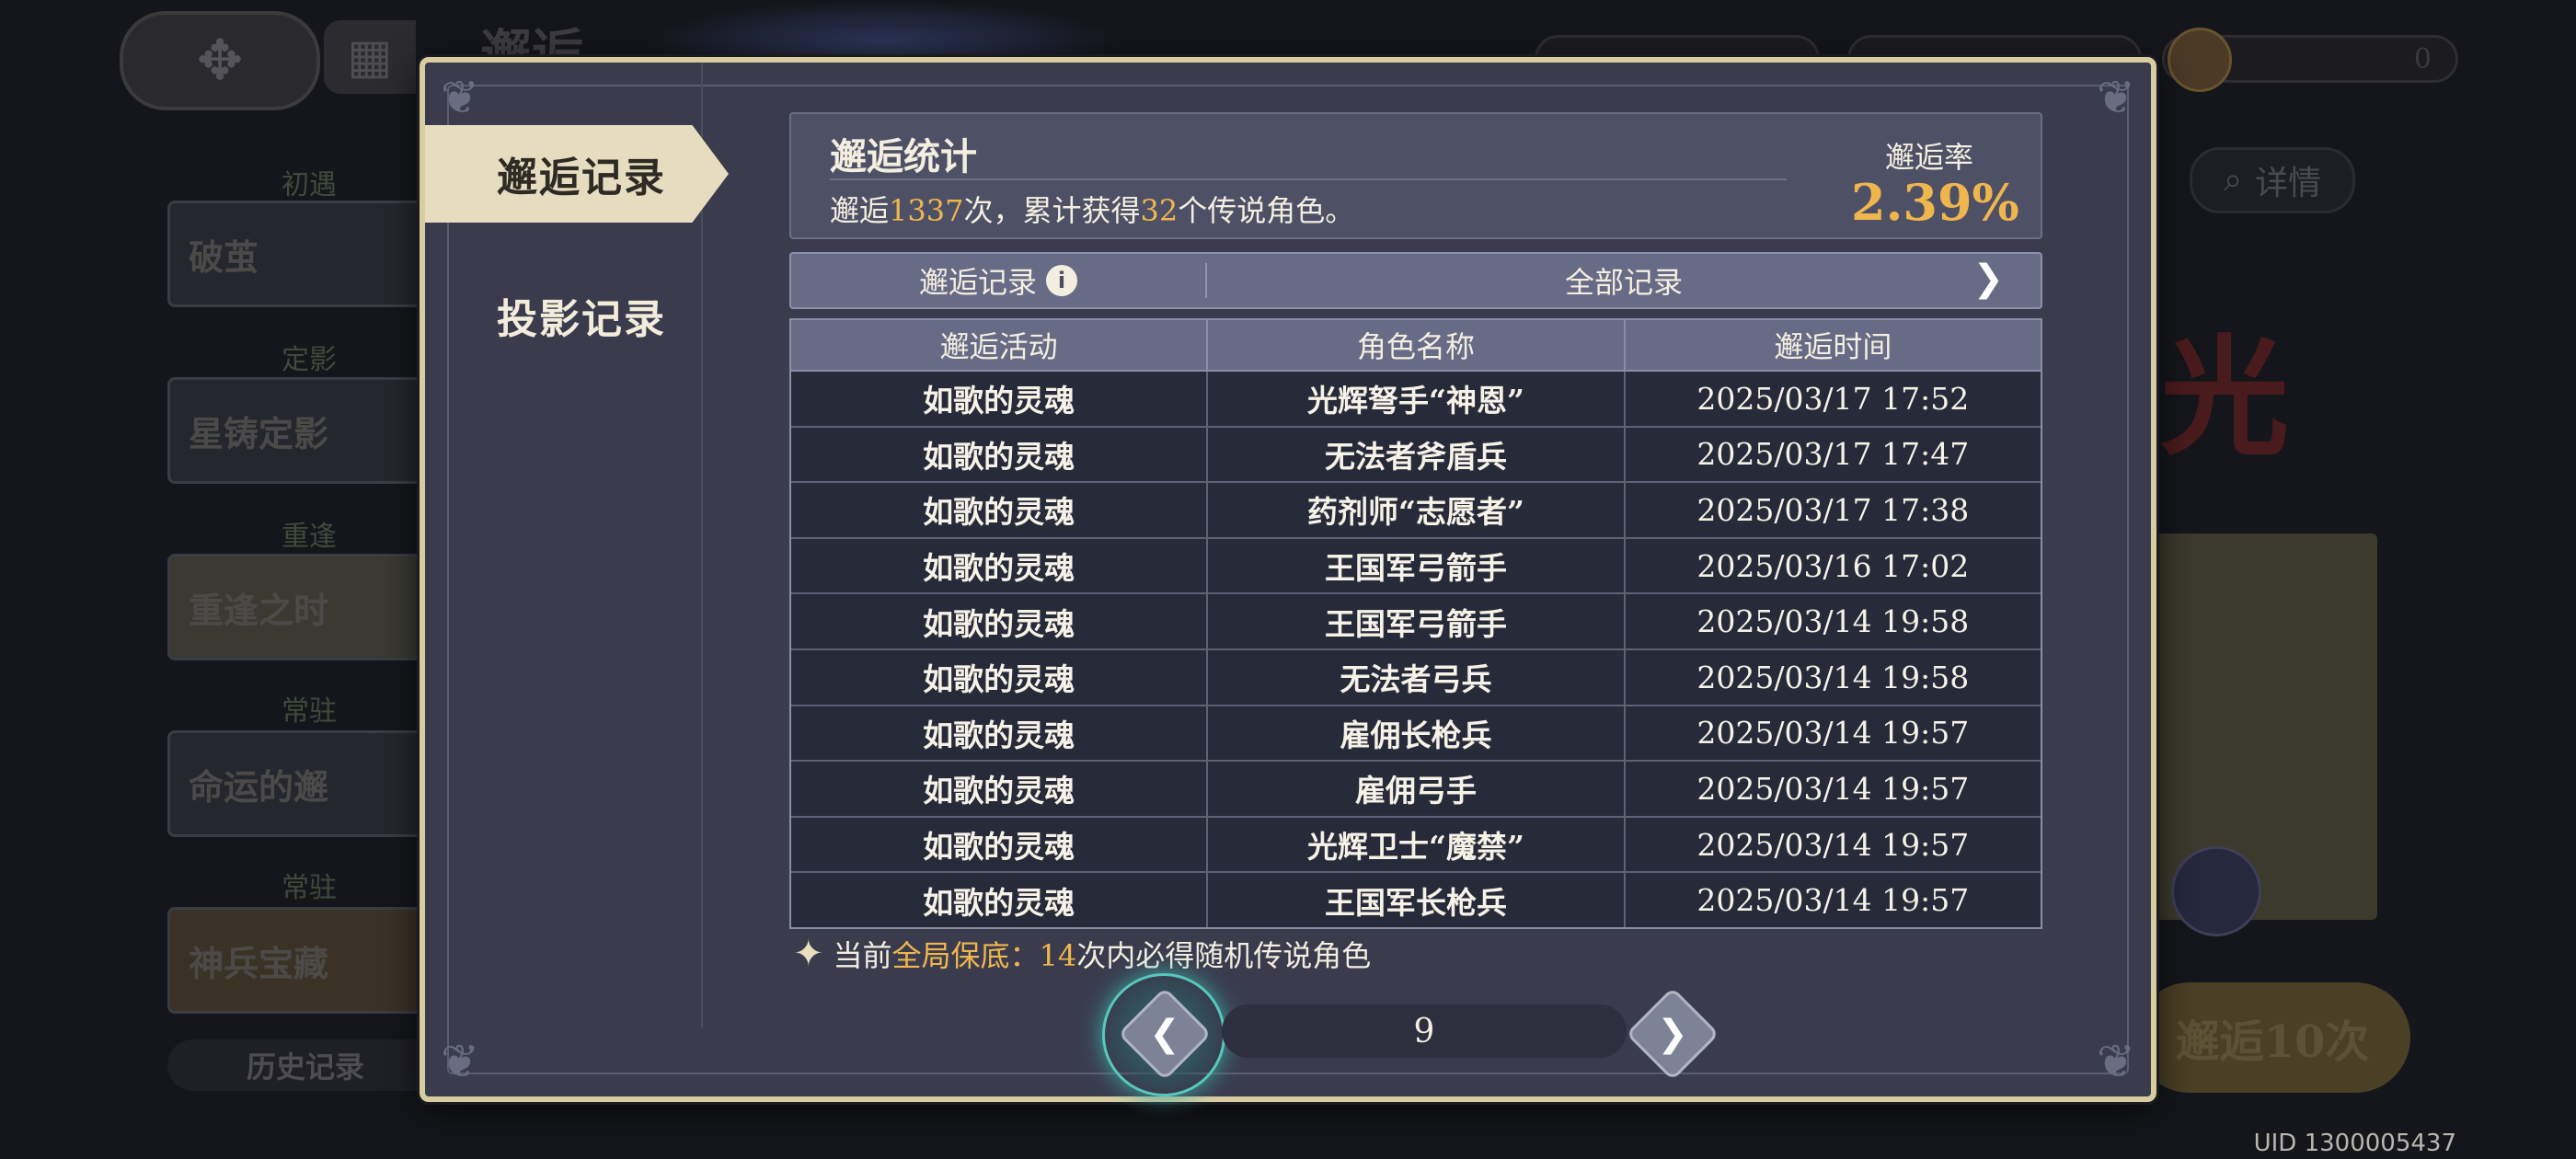 The height and width of the screenshot is (1159, 2576). What do you see at coordinates (1061, 280) in the screenshot?
I see `info-icon: i` at bounding box center [1061, 280].